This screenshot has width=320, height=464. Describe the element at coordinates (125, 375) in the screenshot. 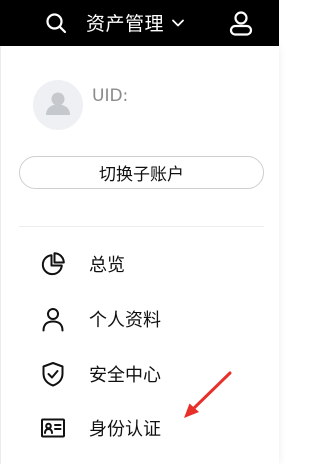

I see `menu-item-label: 安全中心` at that location.